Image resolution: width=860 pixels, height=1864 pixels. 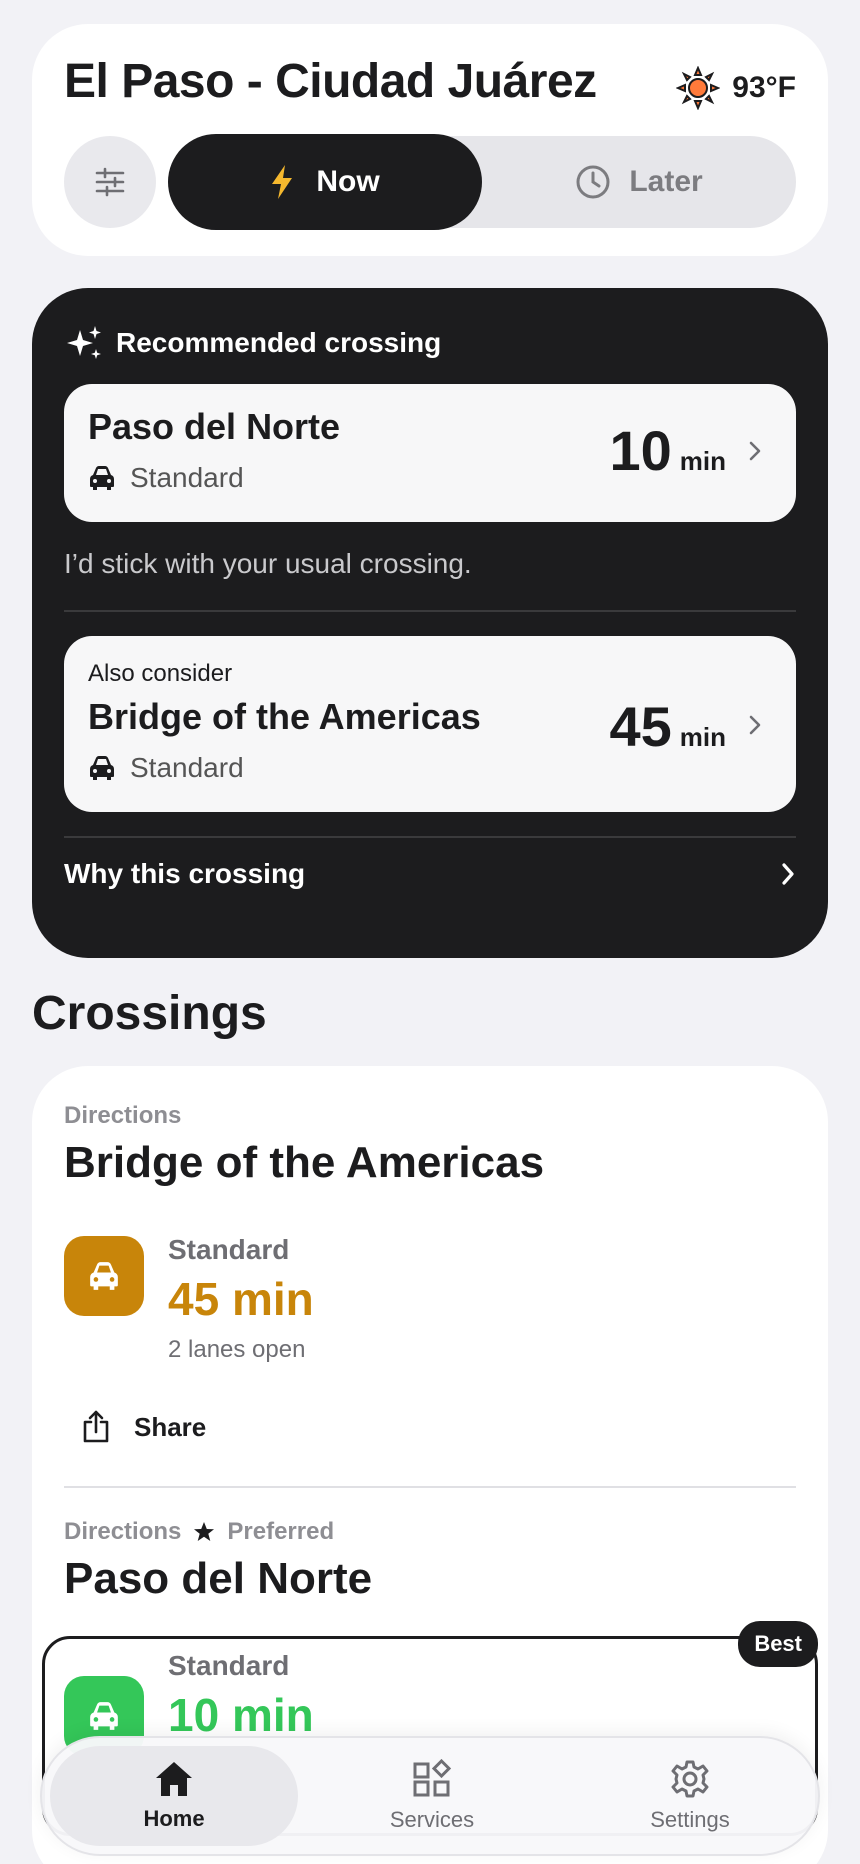 I want to click on services-icon, so click(x=432, y=1778).